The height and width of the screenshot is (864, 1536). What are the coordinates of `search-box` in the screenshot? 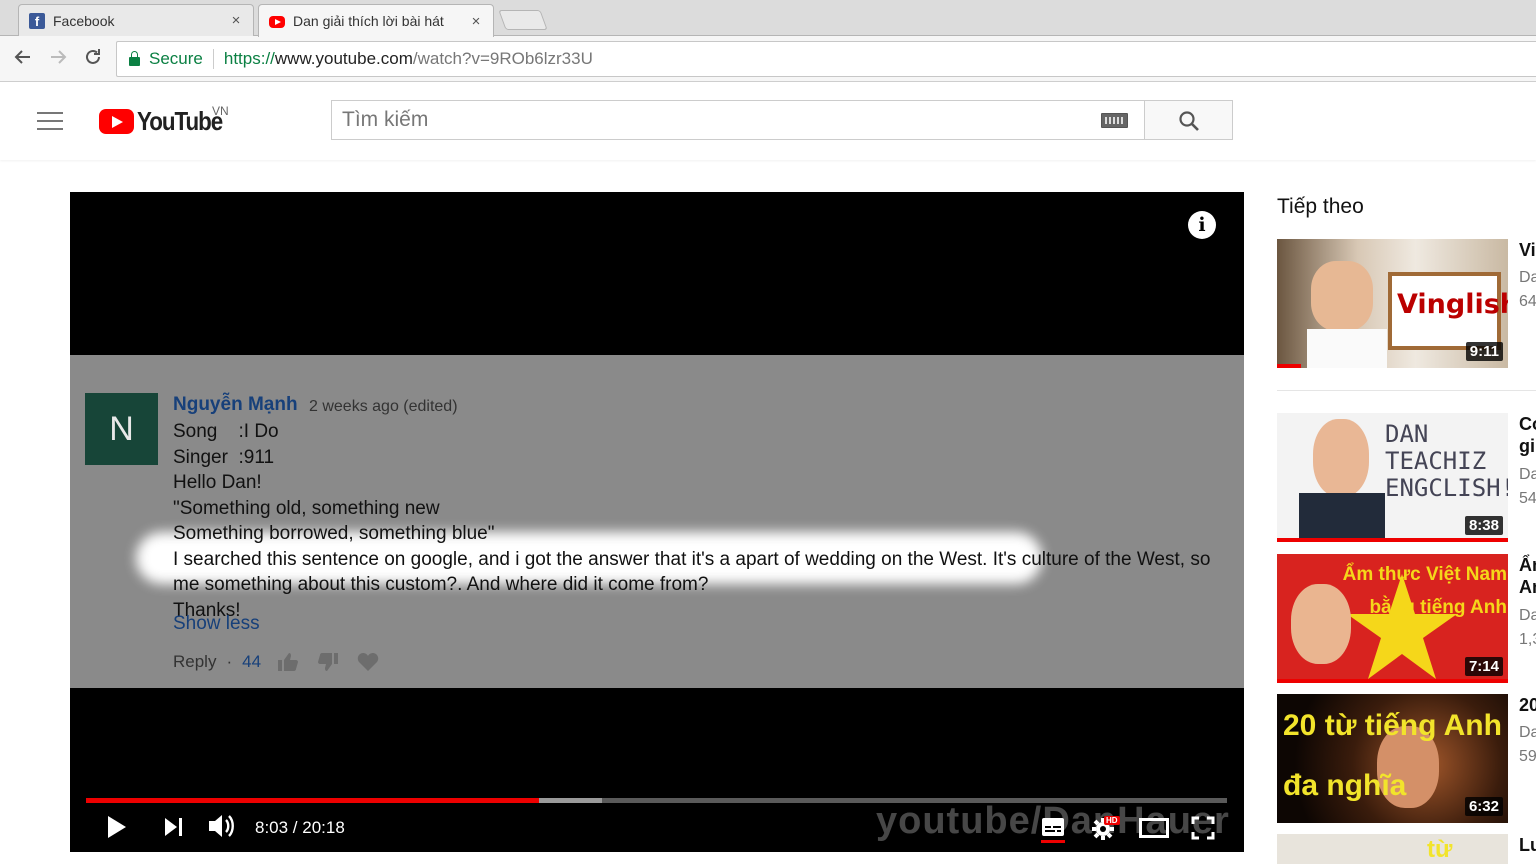 It's located at (738, 120).